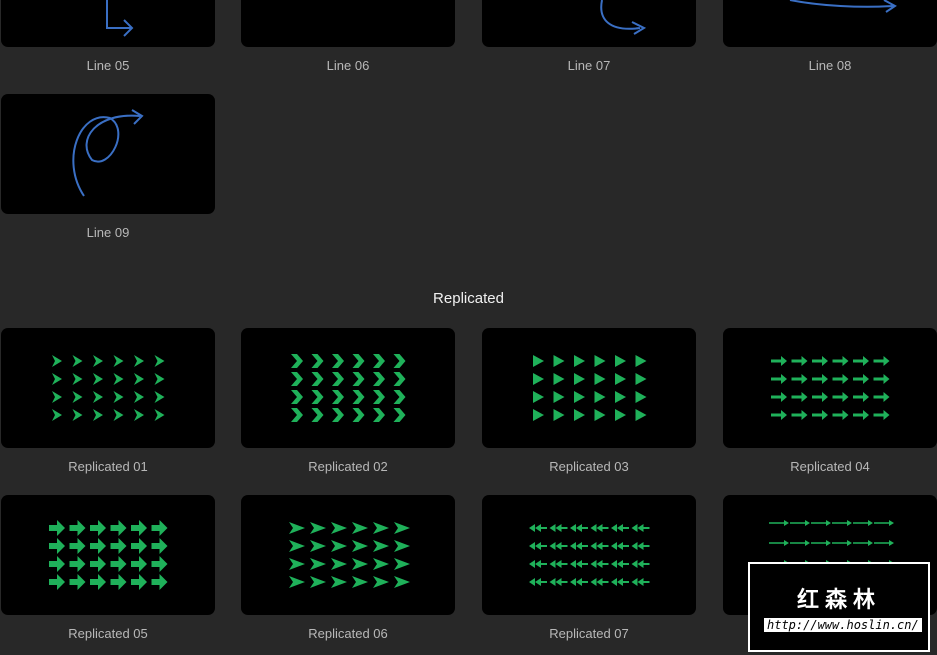 The image size is (937, 655). What do you see at coordinates (843, 625) in the screenshot?
I see `watermark-url: http://www.hoslin.cn/` at bounding box center [843, 625].